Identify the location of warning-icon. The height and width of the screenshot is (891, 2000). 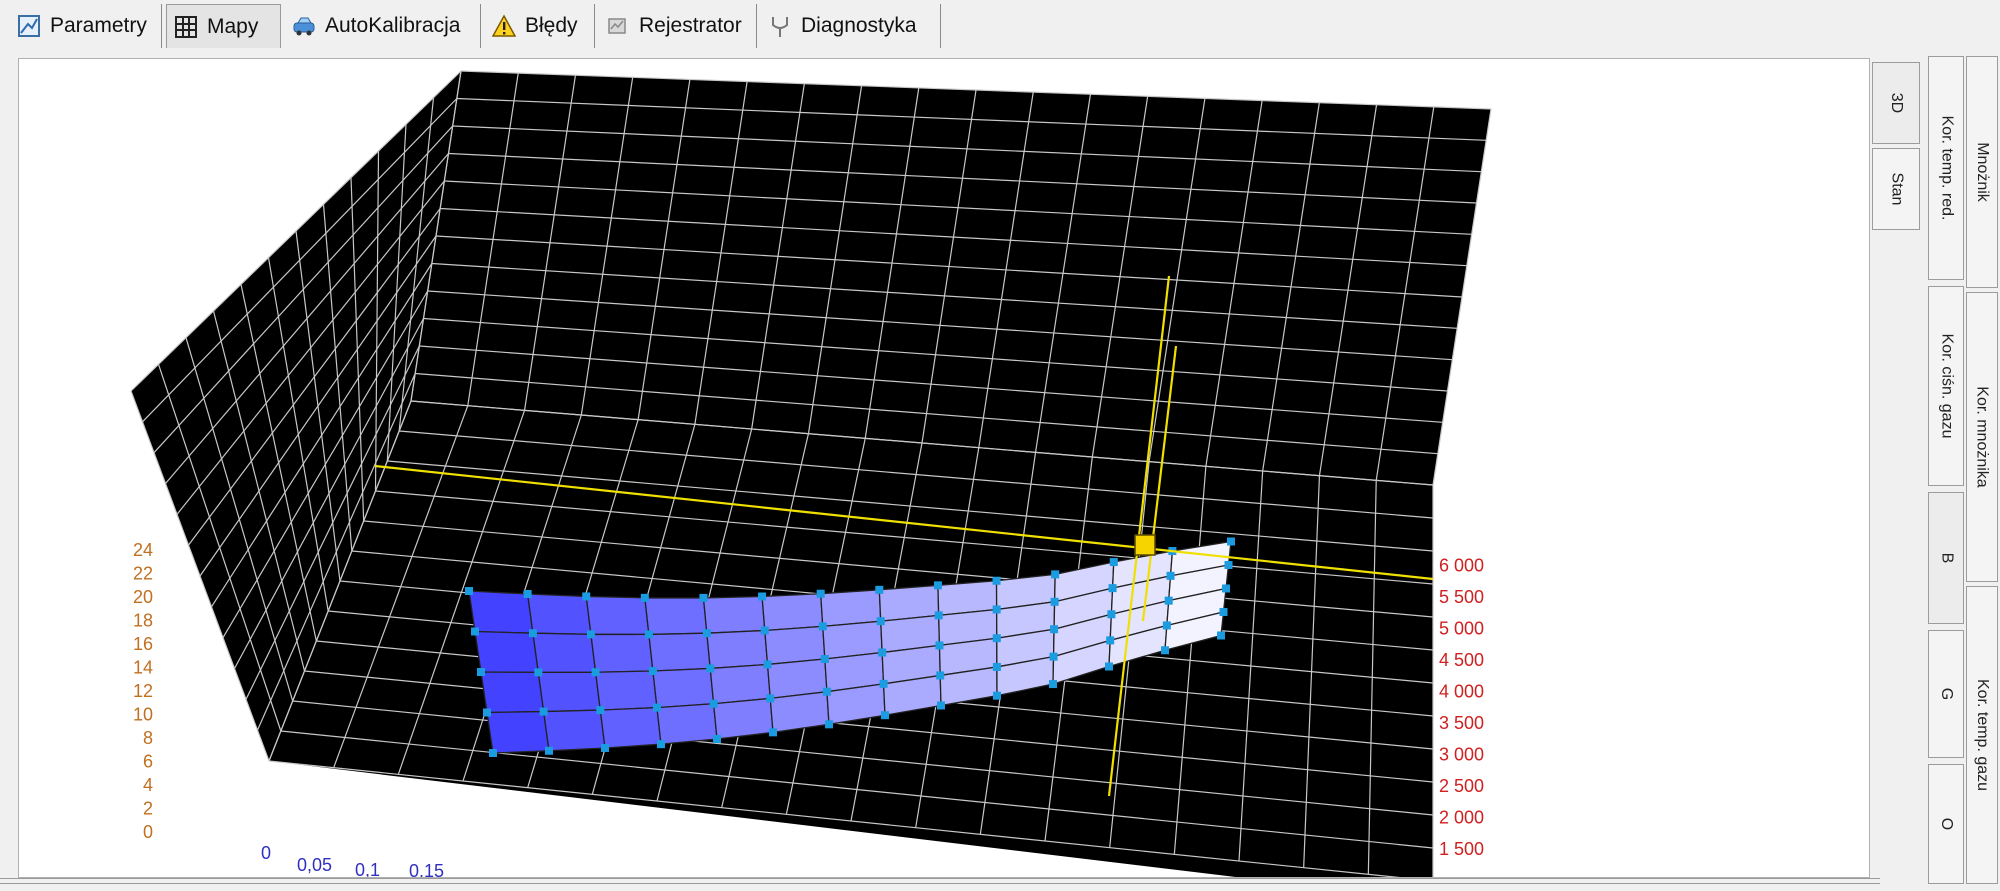
(504, 25).